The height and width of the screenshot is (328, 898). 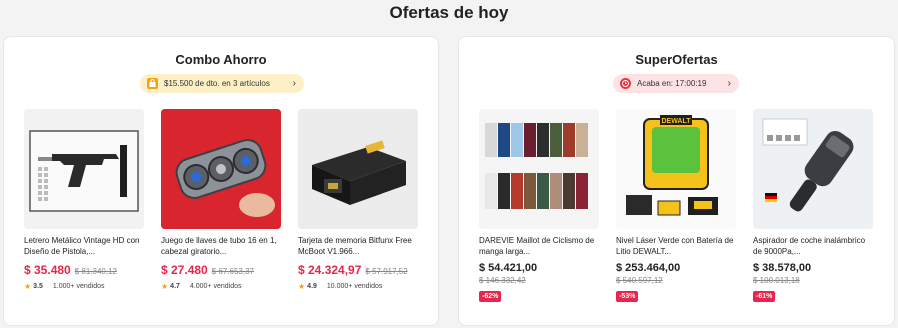 I want to click on product-rating: 4.9, so click(x=312, y=286).